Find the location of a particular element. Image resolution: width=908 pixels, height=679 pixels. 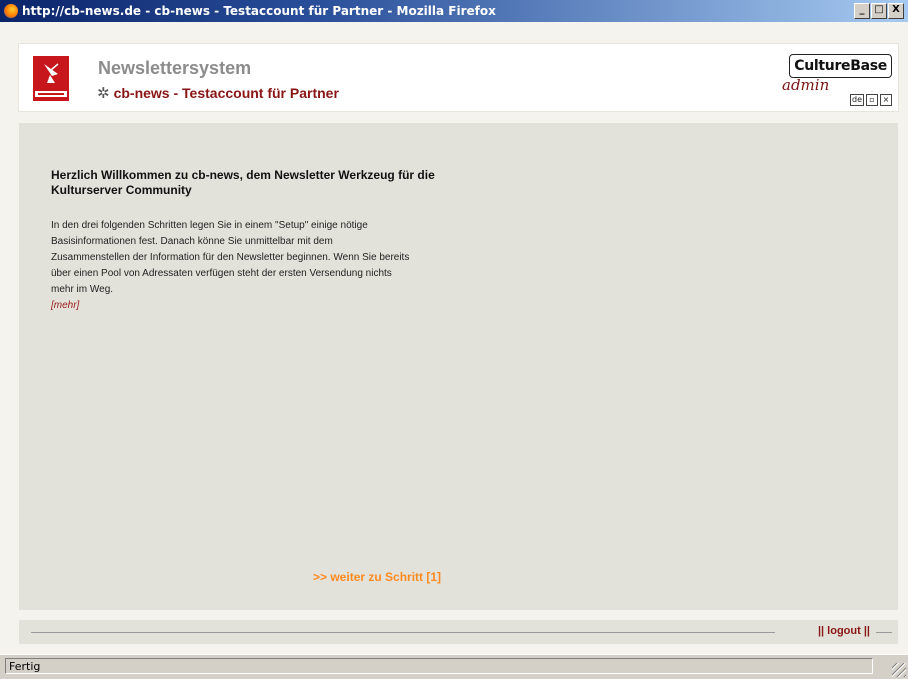

star-icon: ✲ is located at coordinates (103, 93).